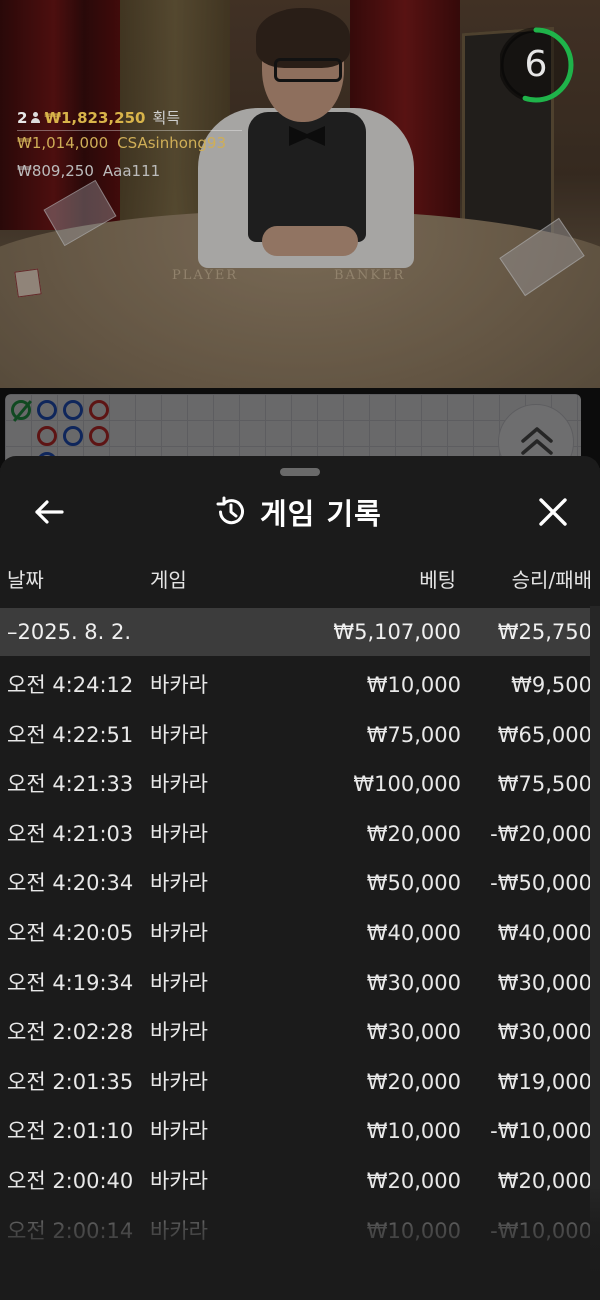  What do you see at coordinates (300, 686) in the screenshot?
I see `history-row: 오전 4:24:12 바카라 ₩10,000 ₩9,500` at bounding box center [300, 686].